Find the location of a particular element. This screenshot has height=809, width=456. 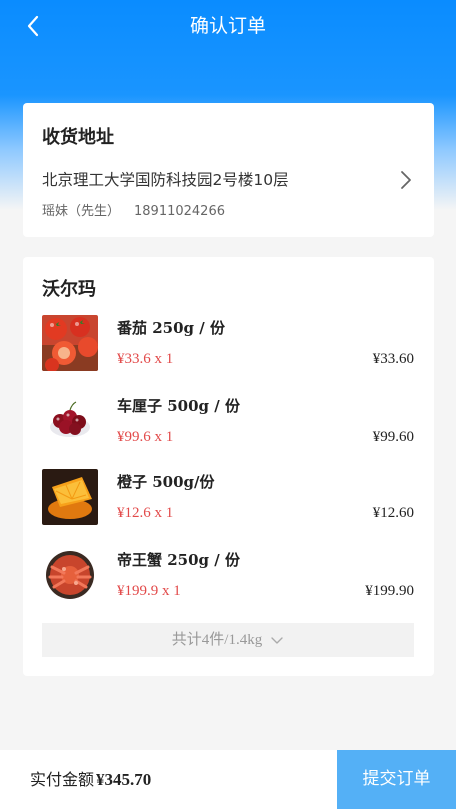

item-unit-price: ¥12.6 x 1 is located at coordinates (145, 513).